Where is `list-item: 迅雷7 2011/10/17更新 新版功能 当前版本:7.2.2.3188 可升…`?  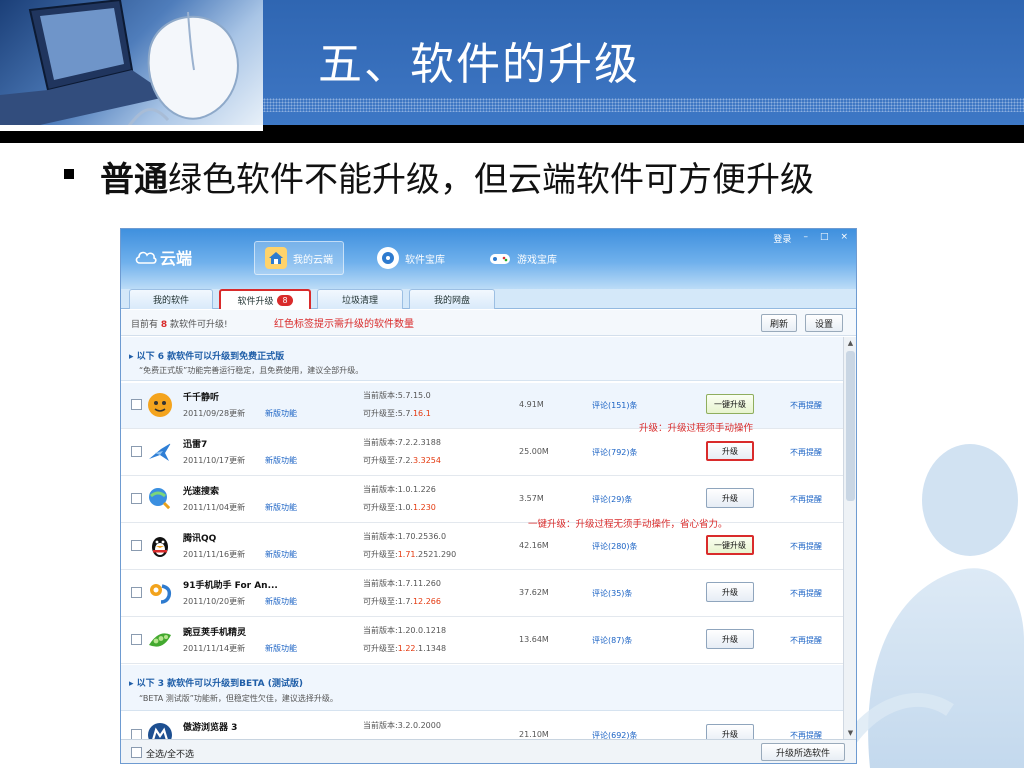
list-item: 迅雷7 2011/10/17更新 新版功能 当前版本:7.2.2.3188 可升… is located at coordinates (482, 453).